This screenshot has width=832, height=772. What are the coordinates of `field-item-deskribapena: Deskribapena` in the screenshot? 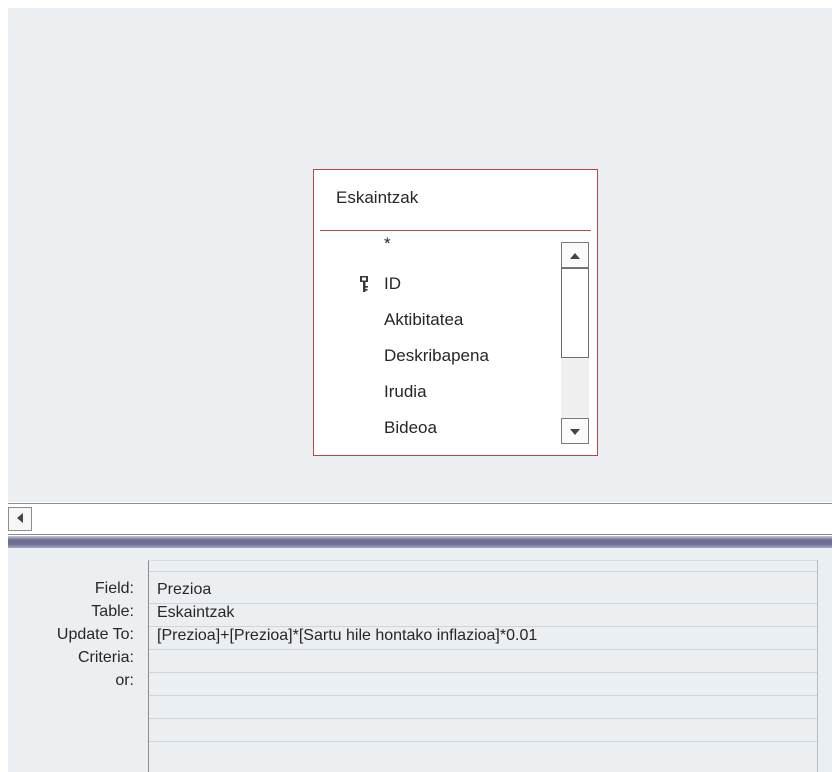 It's located at (436, 356).